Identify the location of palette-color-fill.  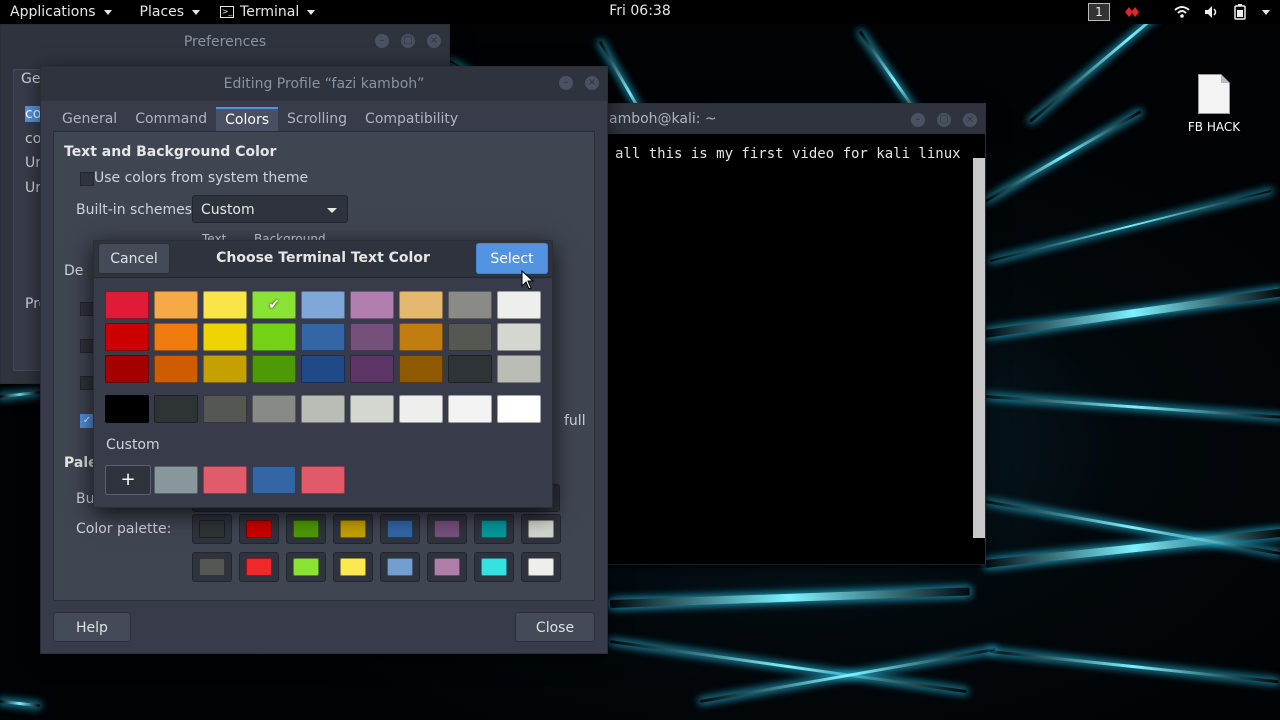
(494, 567).